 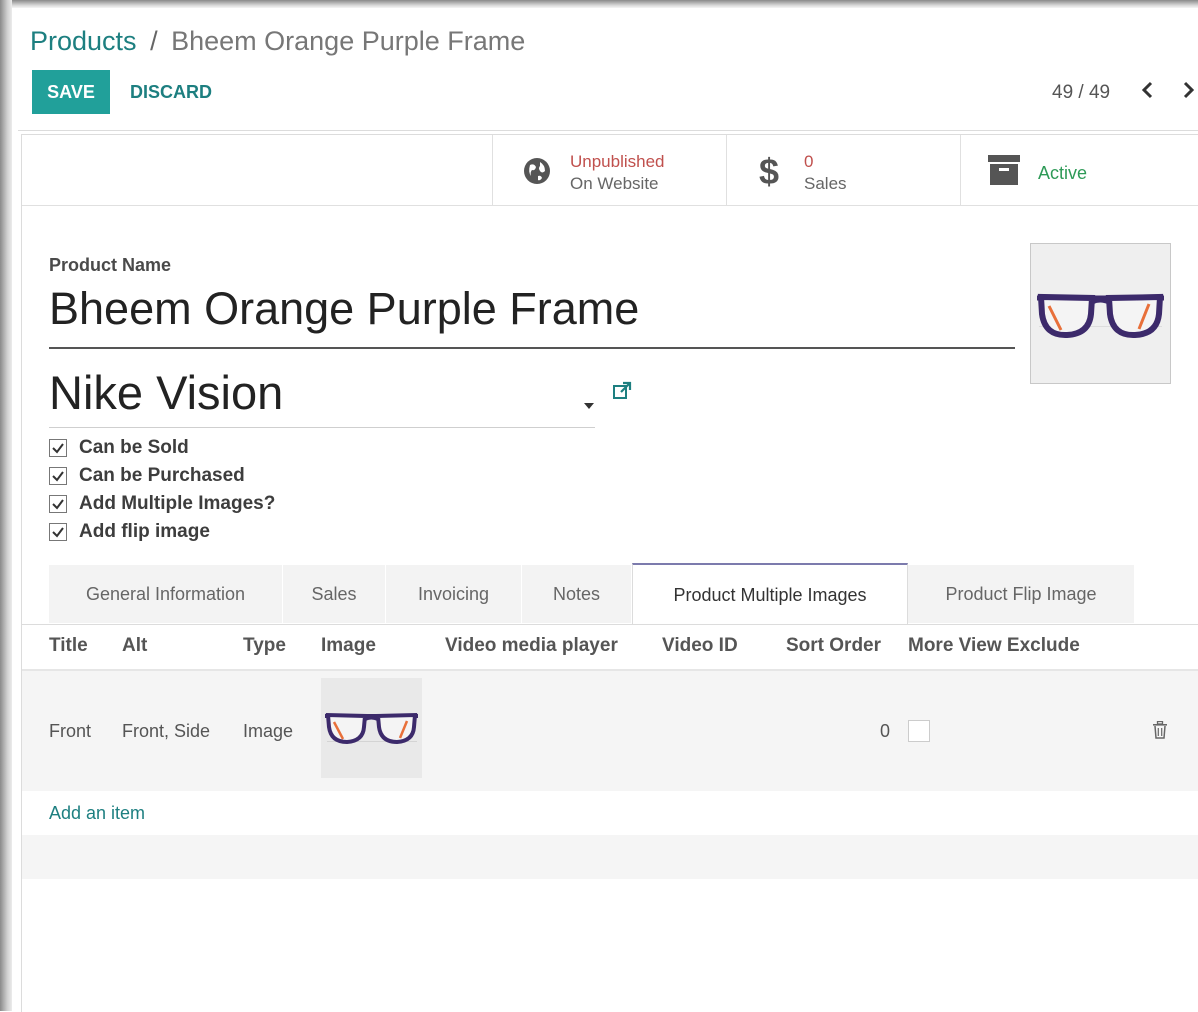 What do you see at coordinates (589, 406) in the screenshot?
I see `caret-down-icon` at bounding box center [589, 406].